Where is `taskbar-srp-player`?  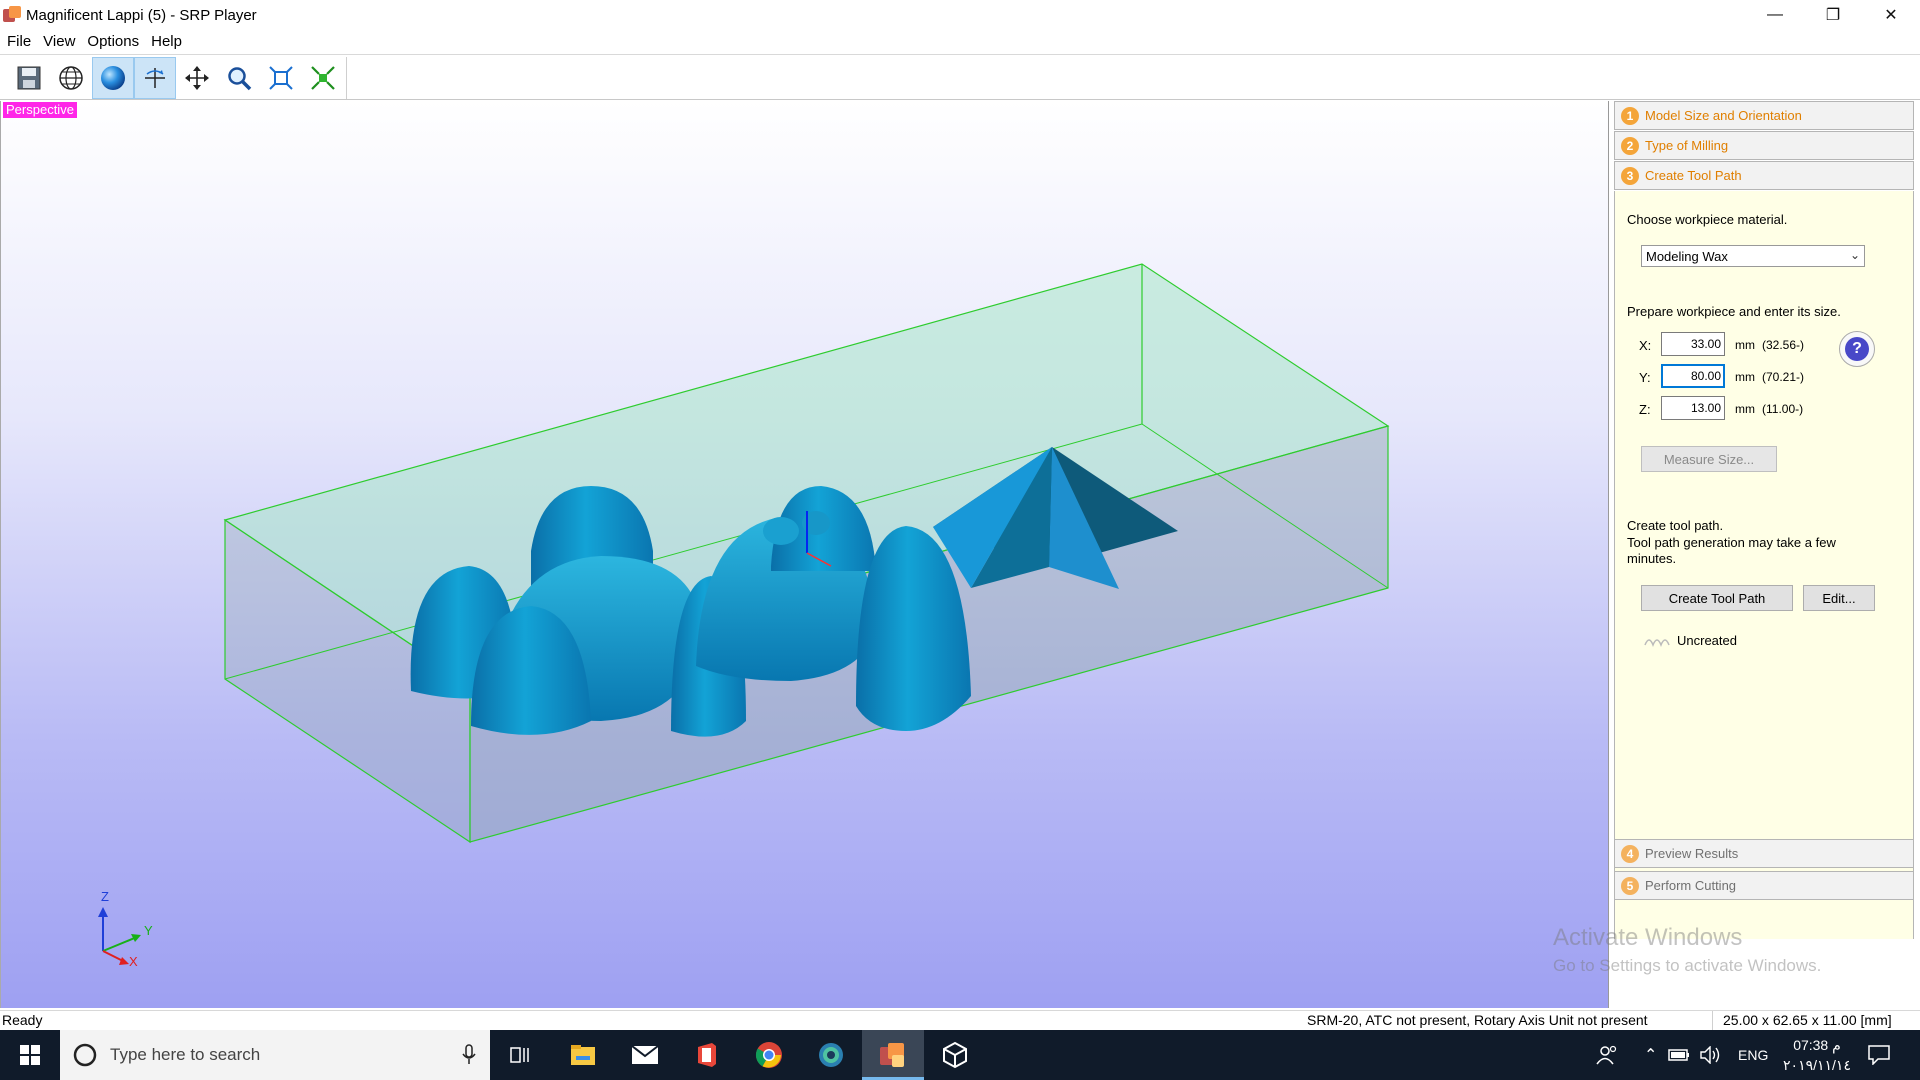 taskbar-srp-player is located at coordinates (893, 1055).